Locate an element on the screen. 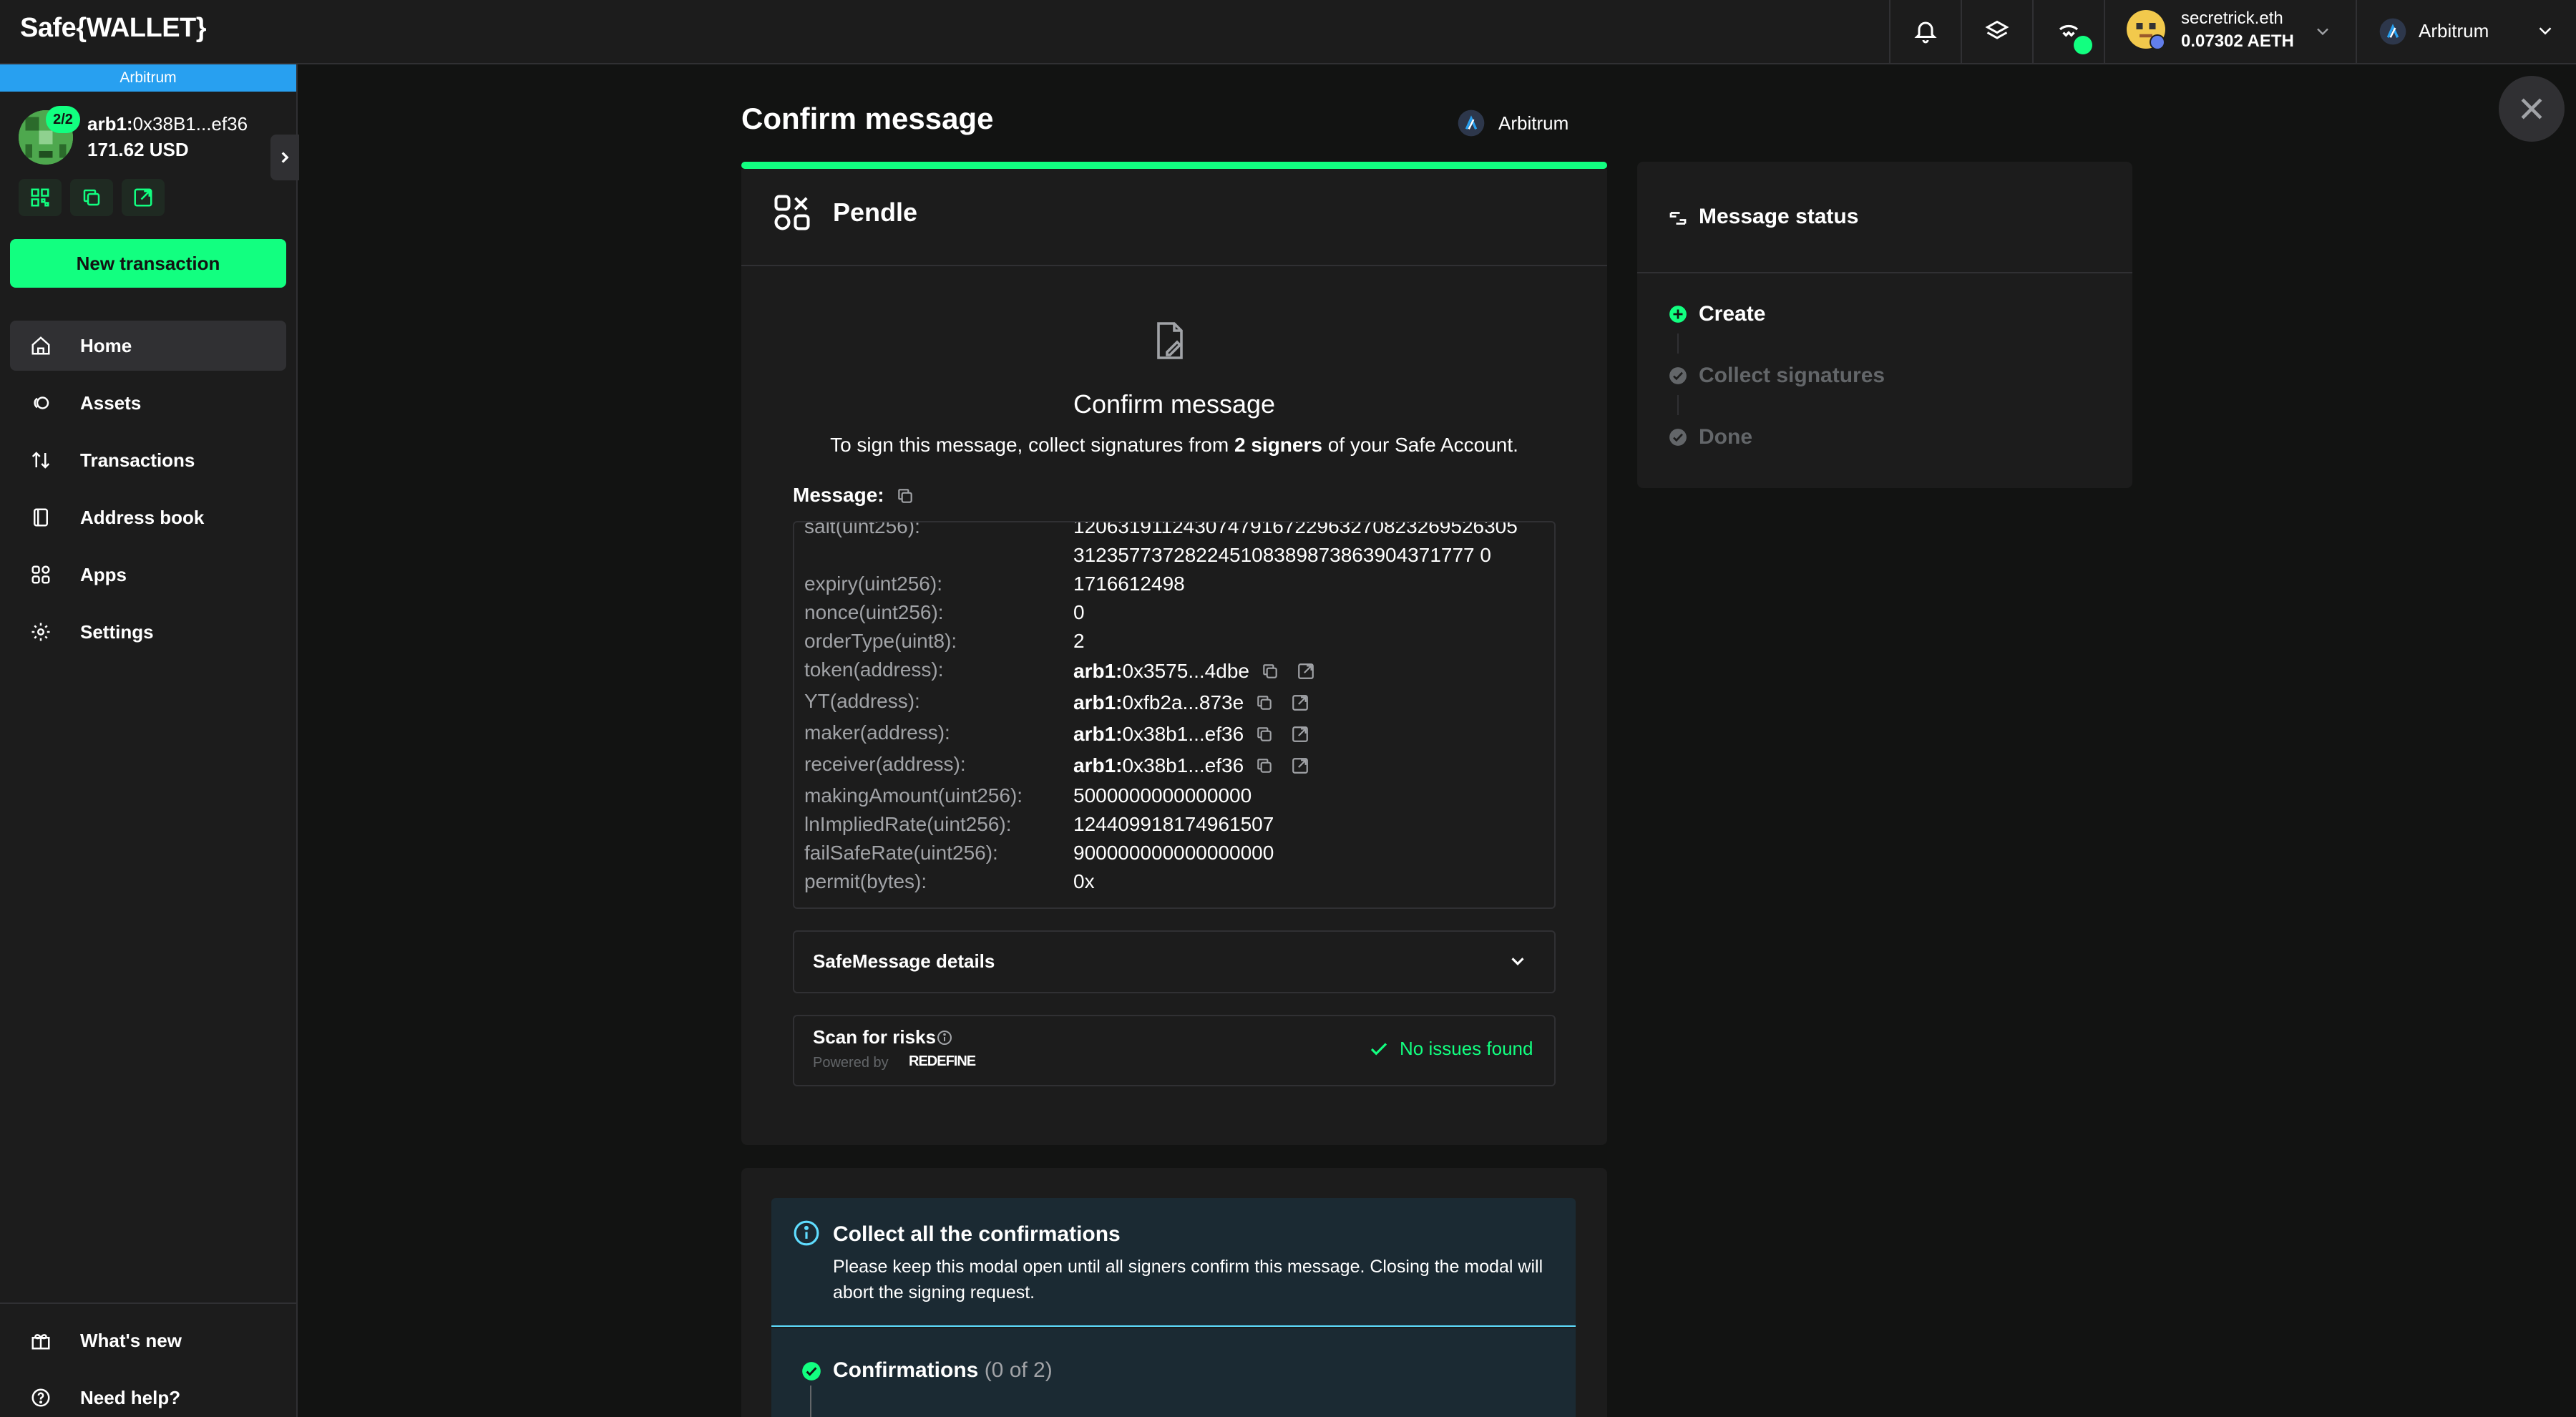 This screenshot has height=1417, width=2576. close-icon is located at coordinates (2531, 109).